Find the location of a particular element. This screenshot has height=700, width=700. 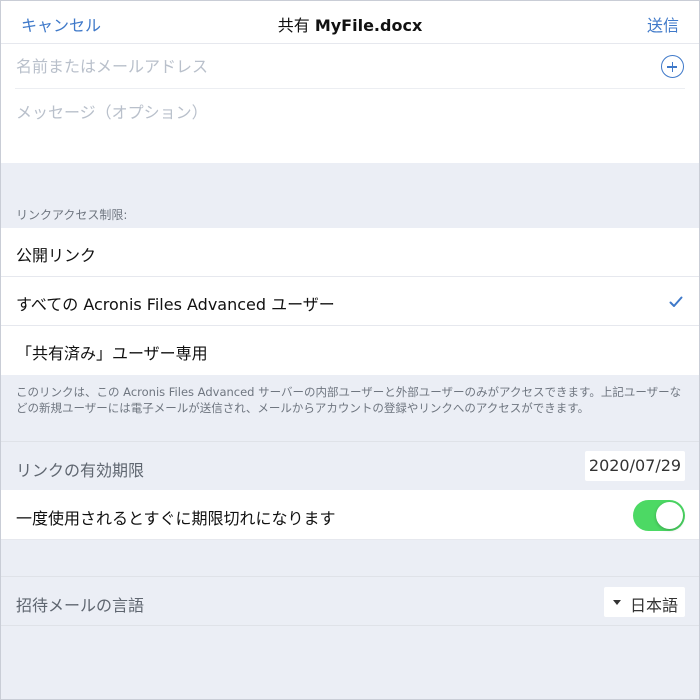

language-select: 日本語 is located at coordinates (644, 602).